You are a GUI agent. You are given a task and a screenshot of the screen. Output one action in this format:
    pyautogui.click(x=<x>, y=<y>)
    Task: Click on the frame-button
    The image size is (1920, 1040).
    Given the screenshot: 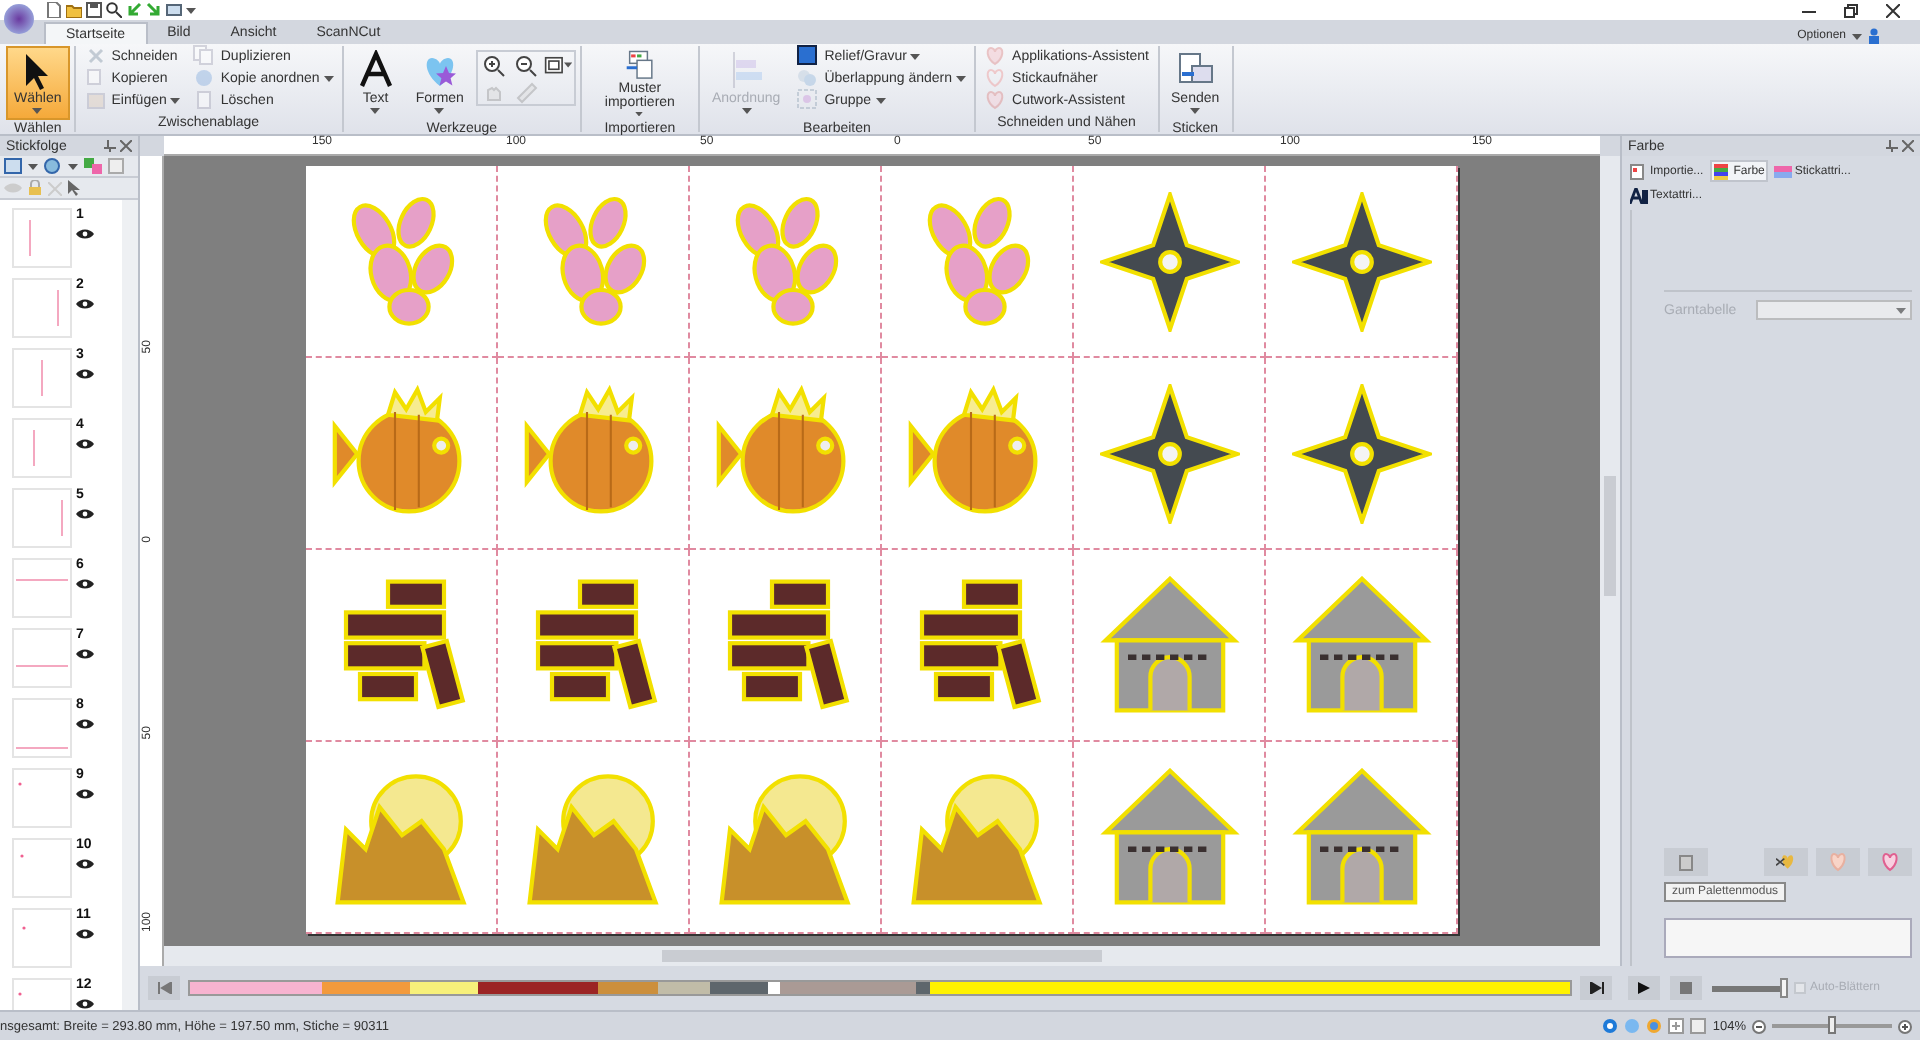 What is the action you would take?
    pyautogui.click(x=557, y=65)
    